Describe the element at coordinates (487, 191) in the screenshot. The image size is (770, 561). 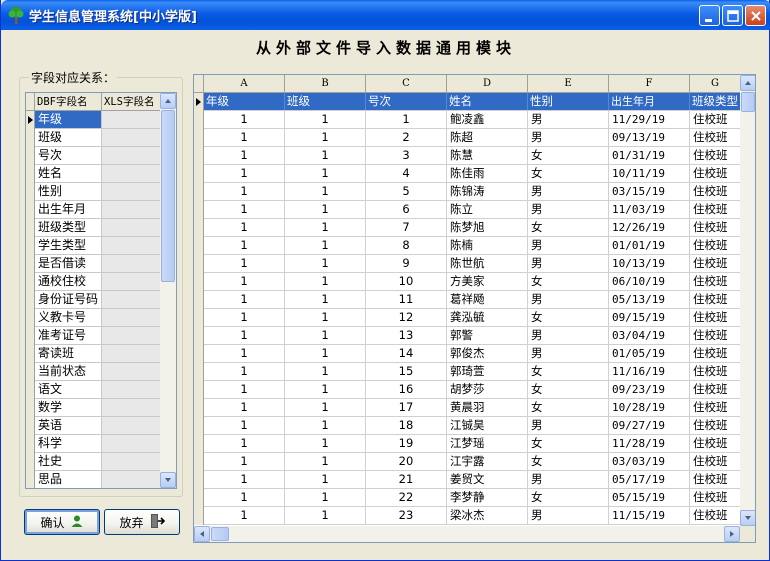
I see `table-cell: 陈锦涛` at that location.